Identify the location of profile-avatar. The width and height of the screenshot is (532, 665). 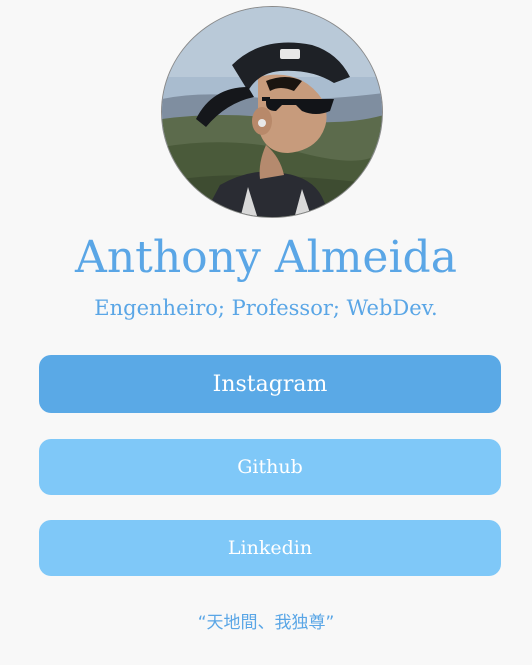
(272, 112).